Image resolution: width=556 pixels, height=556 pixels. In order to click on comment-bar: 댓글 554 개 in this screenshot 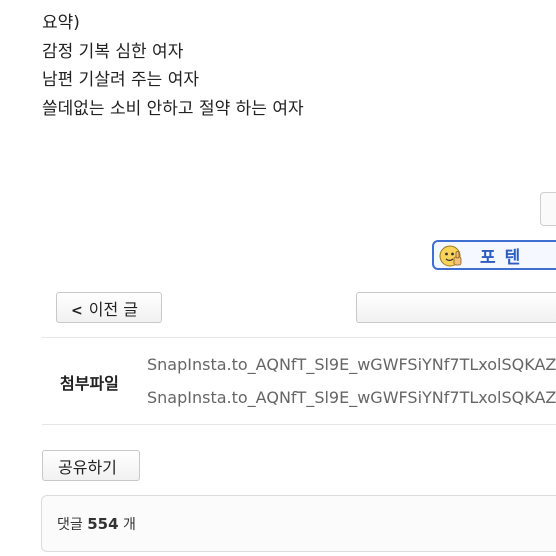, I will do `click(298, 523)`.